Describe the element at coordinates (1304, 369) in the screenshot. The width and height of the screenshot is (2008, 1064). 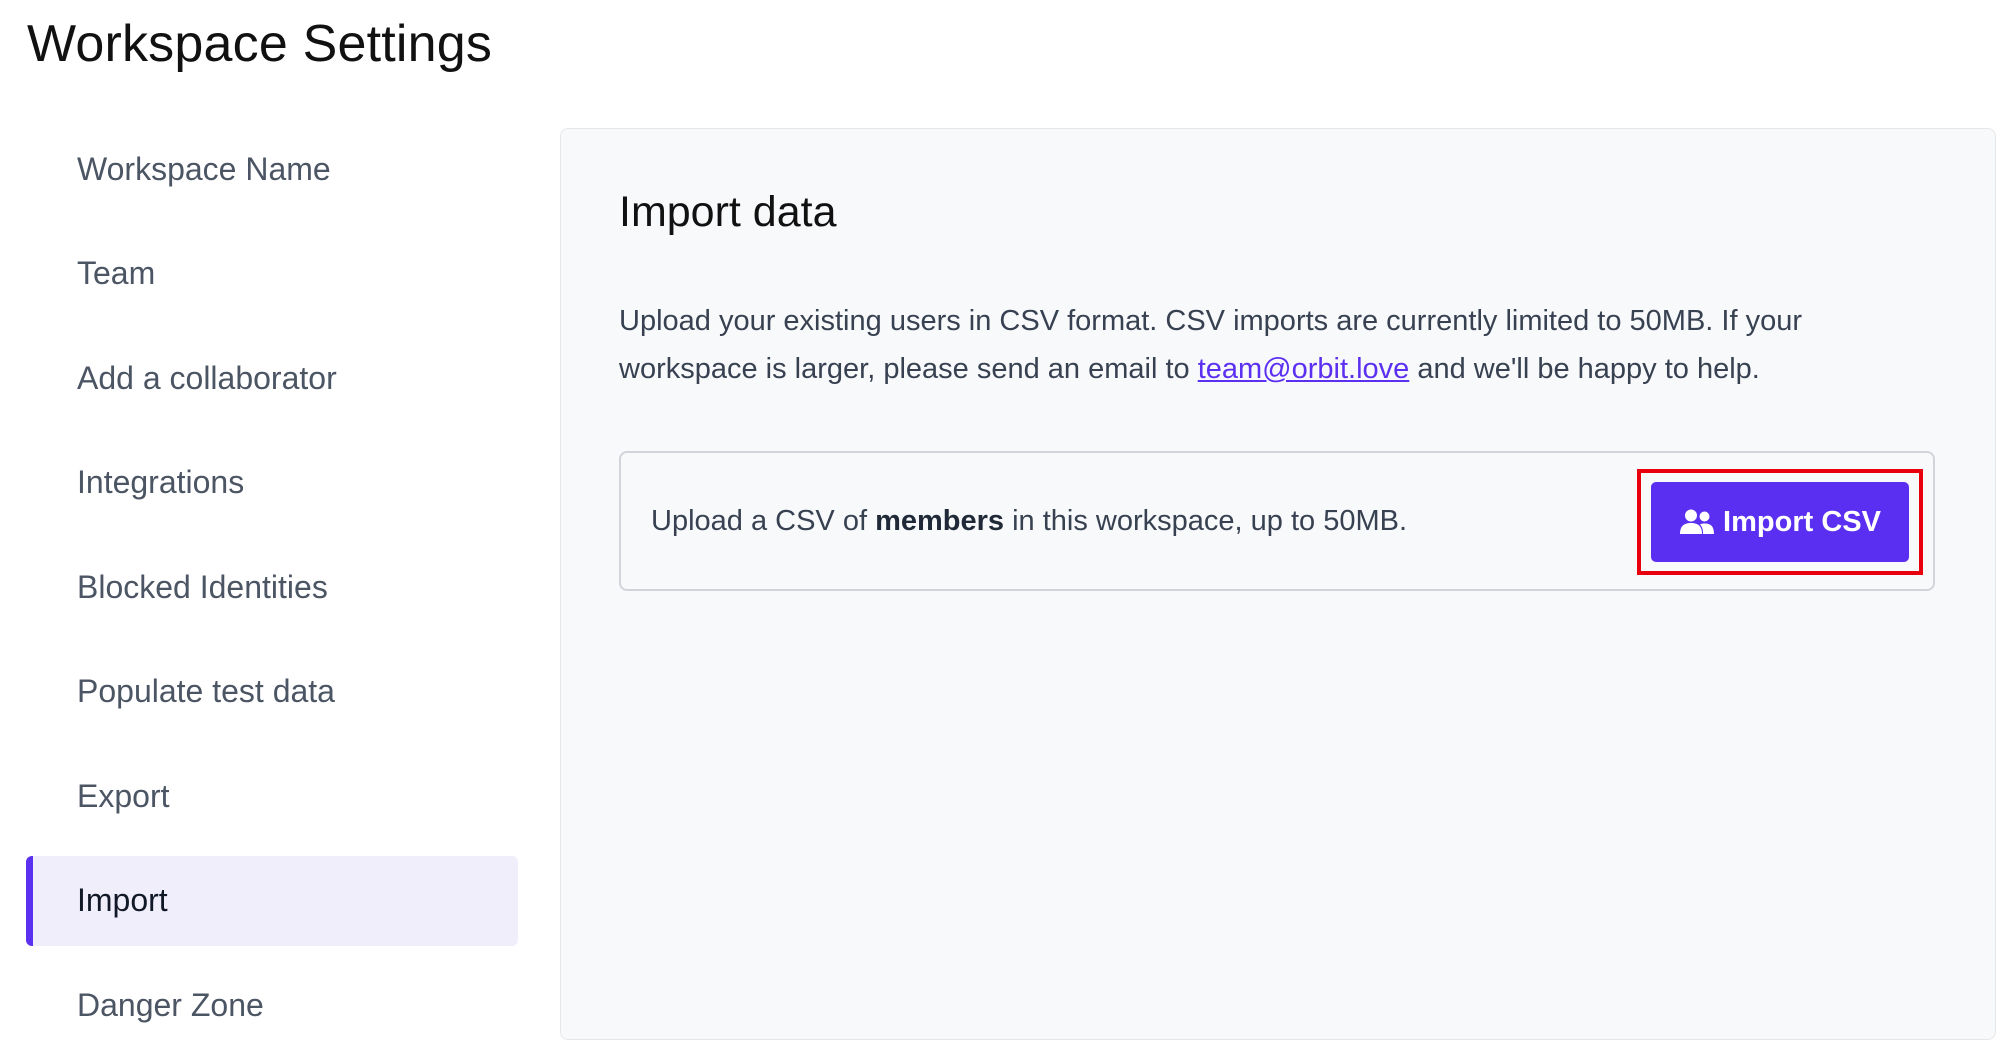
I see `support-email-link: team@orbit.love` at that location.